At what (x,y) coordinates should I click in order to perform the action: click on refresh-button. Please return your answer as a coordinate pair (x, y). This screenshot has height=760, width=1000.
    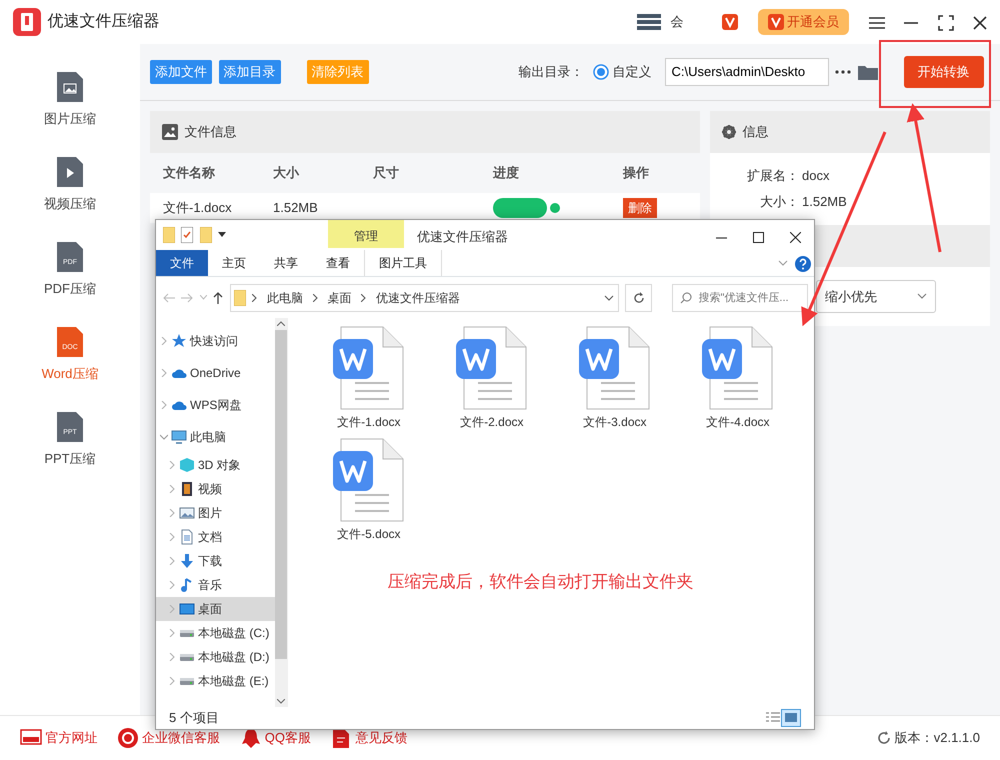
    Looking at the image, I should click on (638, 298).